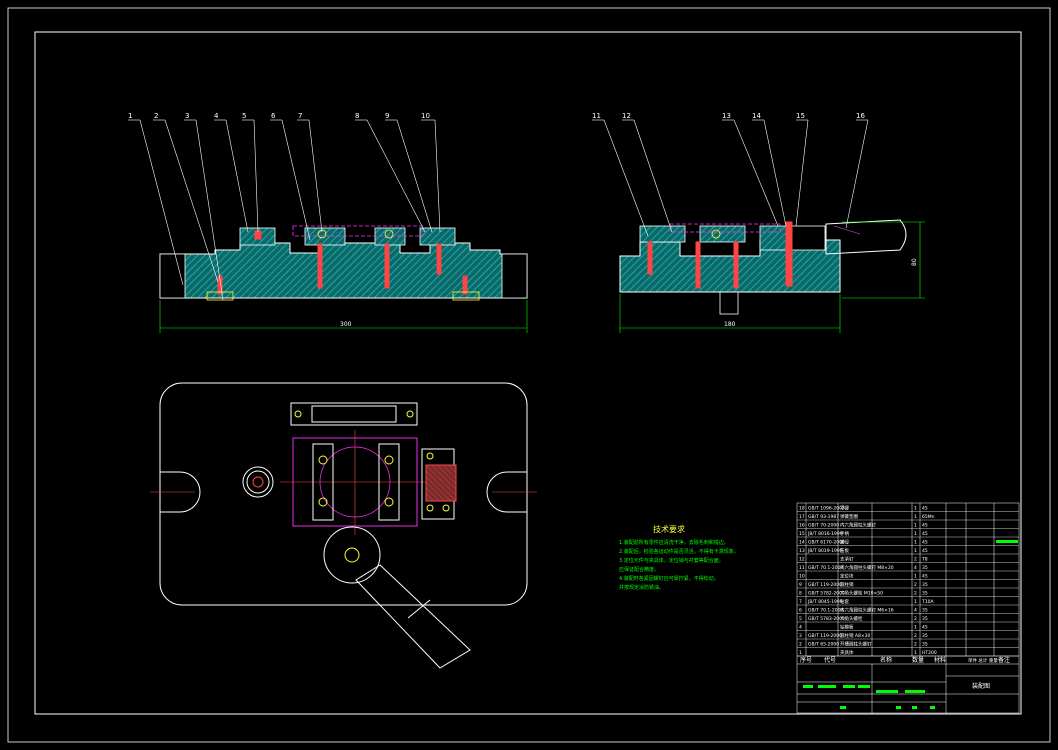 The image size is (1058, 750). Describe the element at coordinates (730, 324) in the screenshot. I see `side-width-dim: 180` at that location.